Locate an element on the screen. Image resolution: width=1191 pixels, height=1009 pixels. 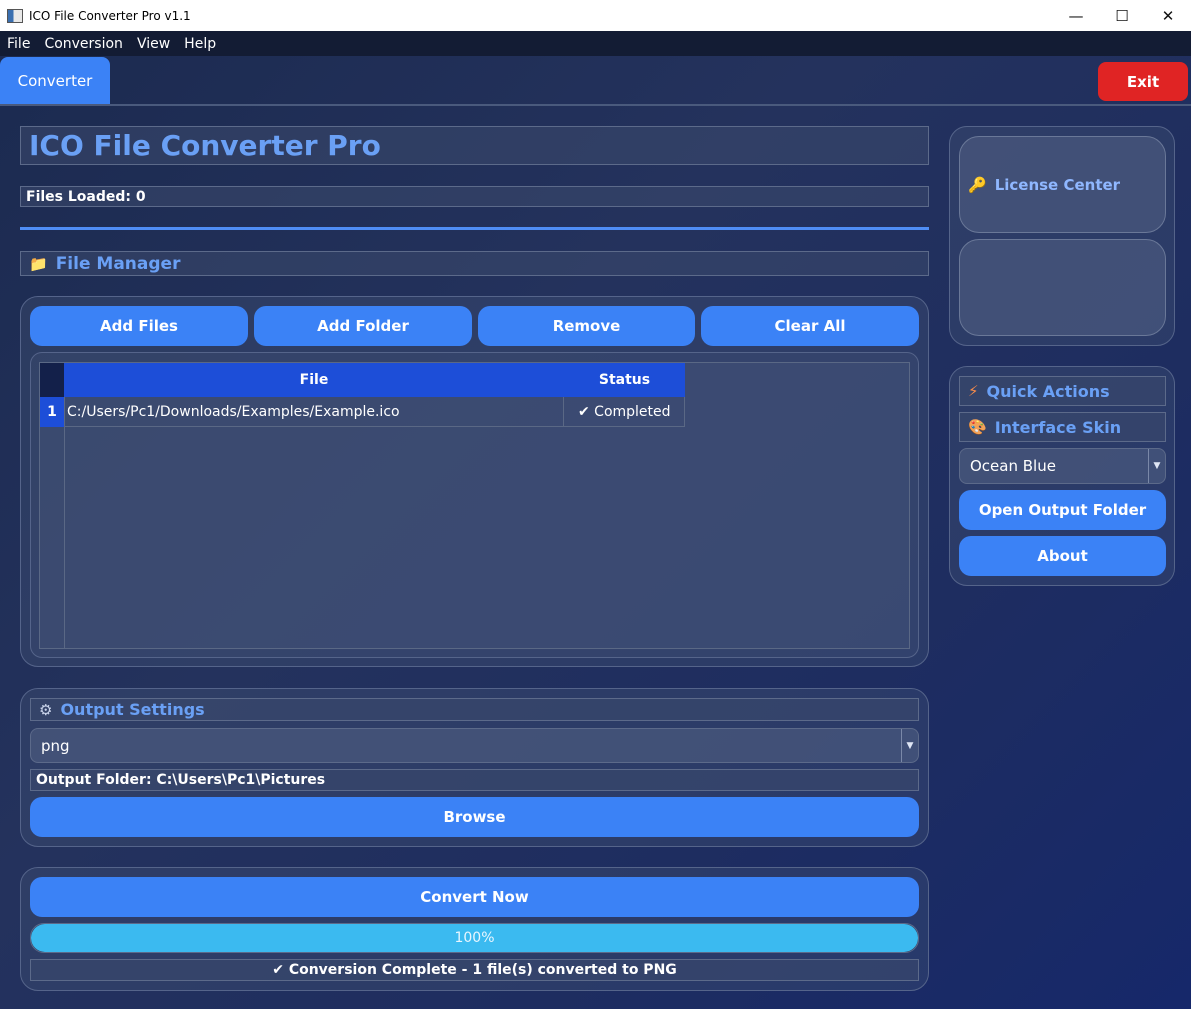
page-title: ICO File Converter Pro is located at coordinates (474, 145).